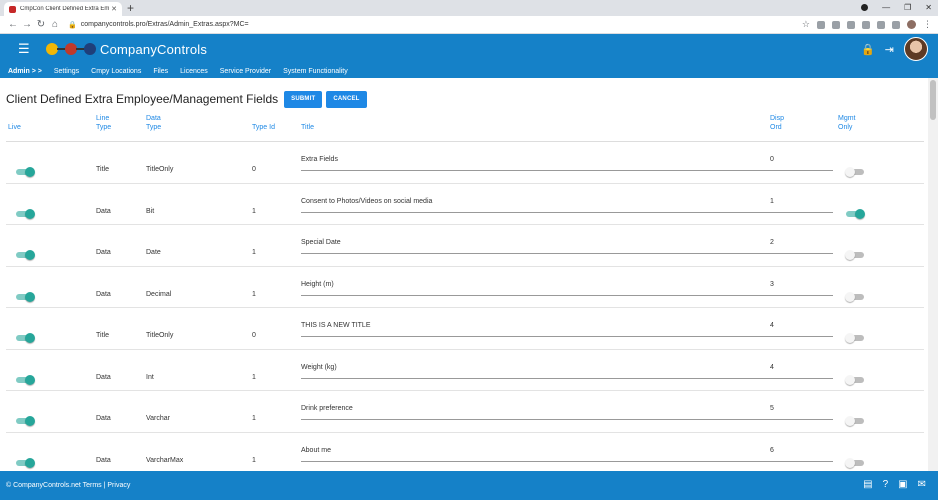 This screenshot has height=500, width=938. What do you see at coordinates (922, 484) in the screenshot?
I see `chat-icon: ✉` at bounding box center [922, 484].